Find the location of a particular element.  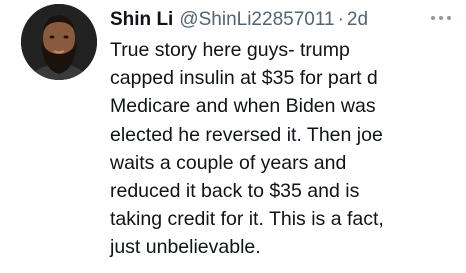

tweet-header: Shin Li @ShinLi22857011 · 2d is located at coordinates (239, 20).